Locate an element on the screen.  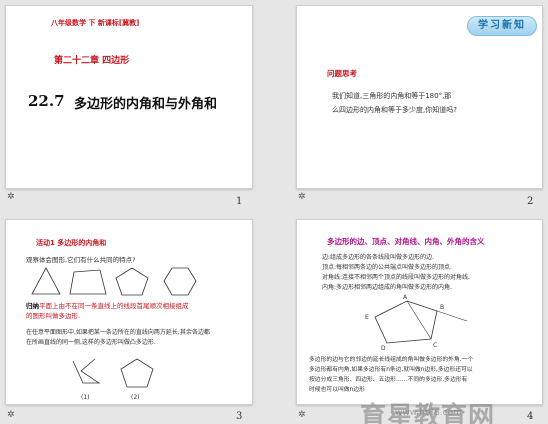
labeled-pentagon is located at coordinates (406, 322).